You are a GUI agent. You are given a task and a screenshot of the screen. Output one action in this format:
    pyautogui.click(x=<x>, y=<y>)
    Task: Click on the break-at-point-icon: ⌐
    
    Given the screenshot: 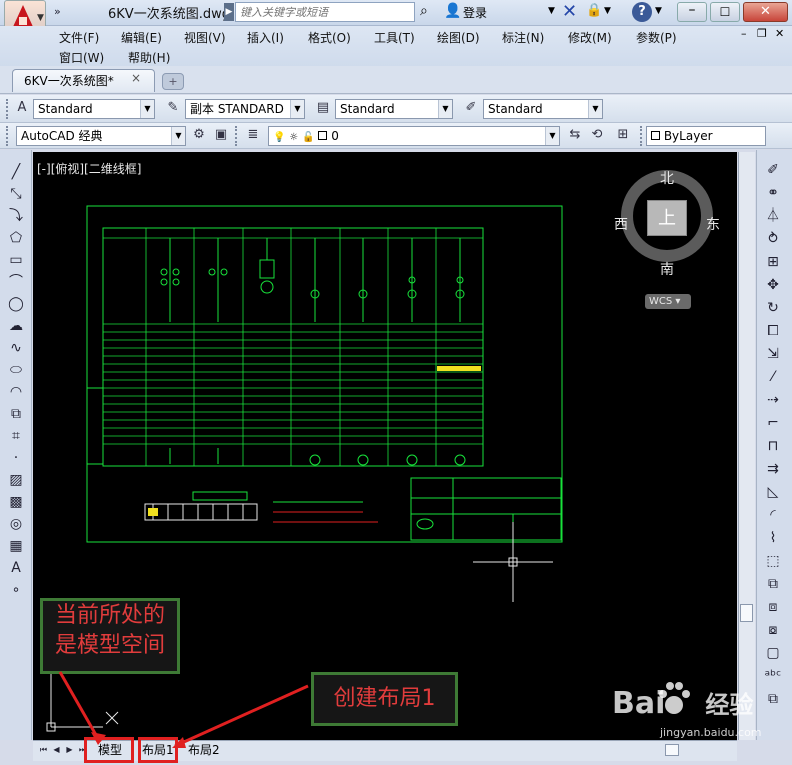 What is the action you would take?
    pyautogui.click(x=773, y=423)
    